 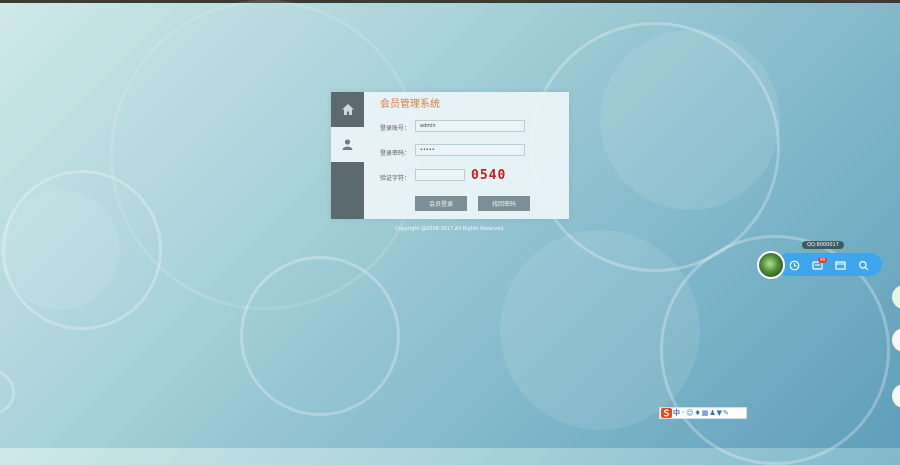 I want to click on ime-keyboard-icon: ▦, so click(x=705, y=413).